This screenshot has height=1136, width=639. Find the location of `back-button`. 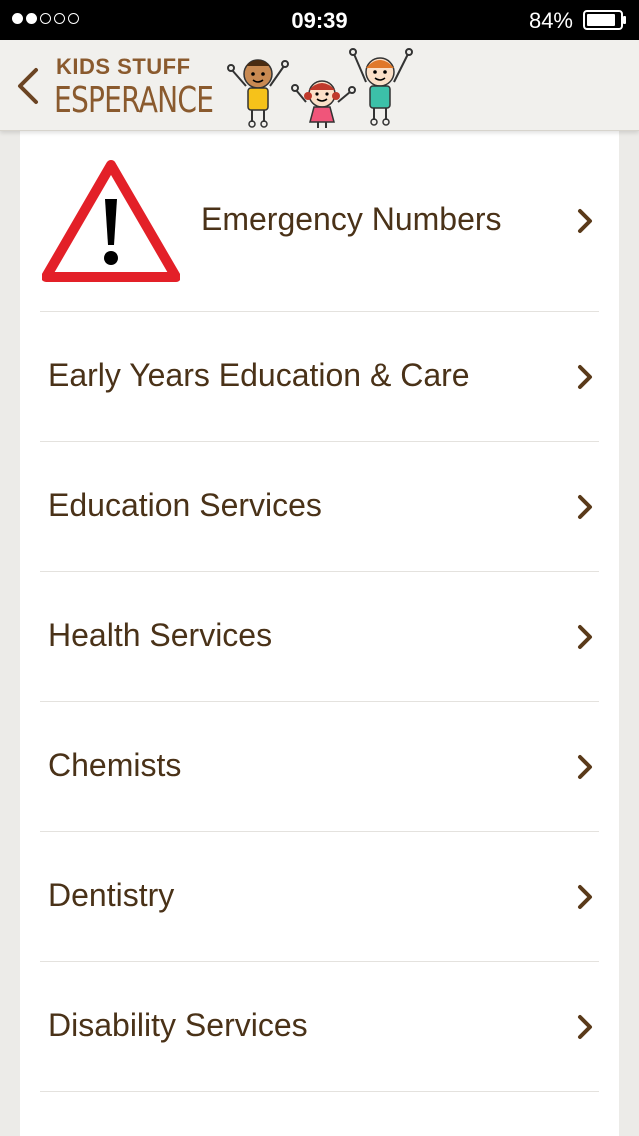

back-button is located at coordinates (28, 86).